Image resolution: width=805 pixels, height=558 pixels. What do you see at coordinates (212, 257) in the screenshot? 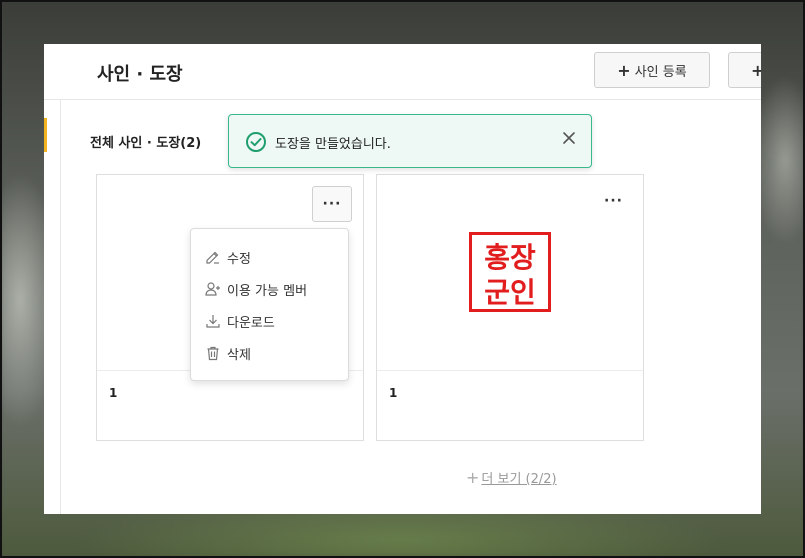
I see `edit-icon` at bounding box center [212, 257].